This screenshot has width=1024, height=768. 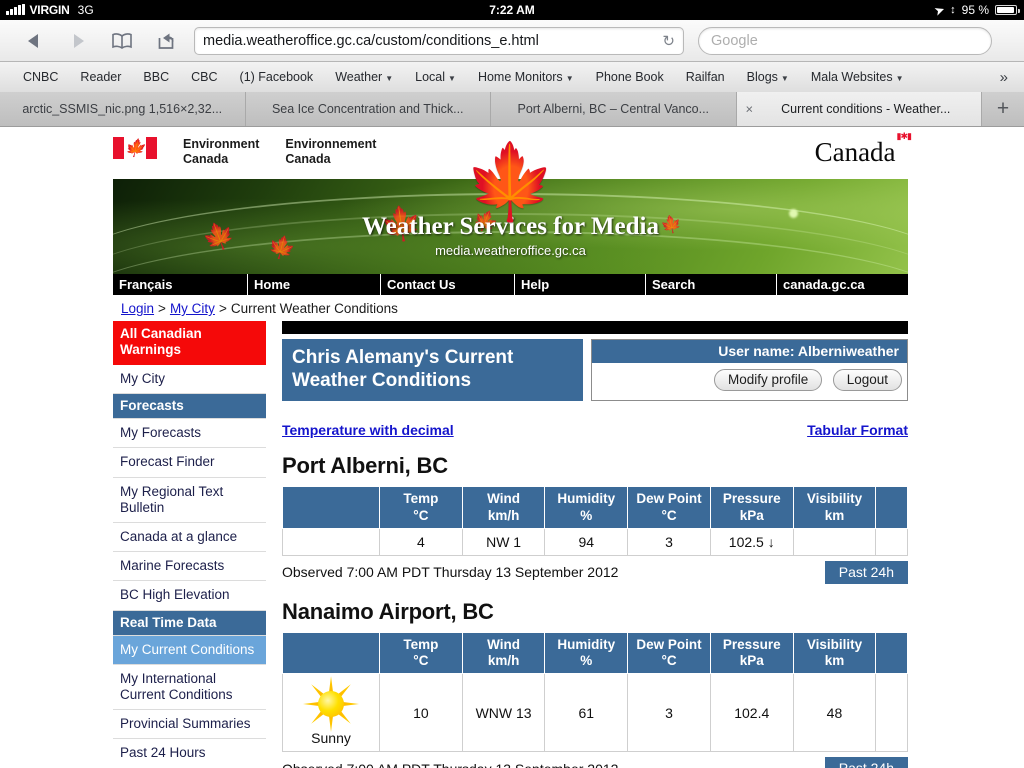 What do you see at coordinates (206, 158) in the screenshot?
I see `department-en-line2: Canada` at bounding box center [206, 158].